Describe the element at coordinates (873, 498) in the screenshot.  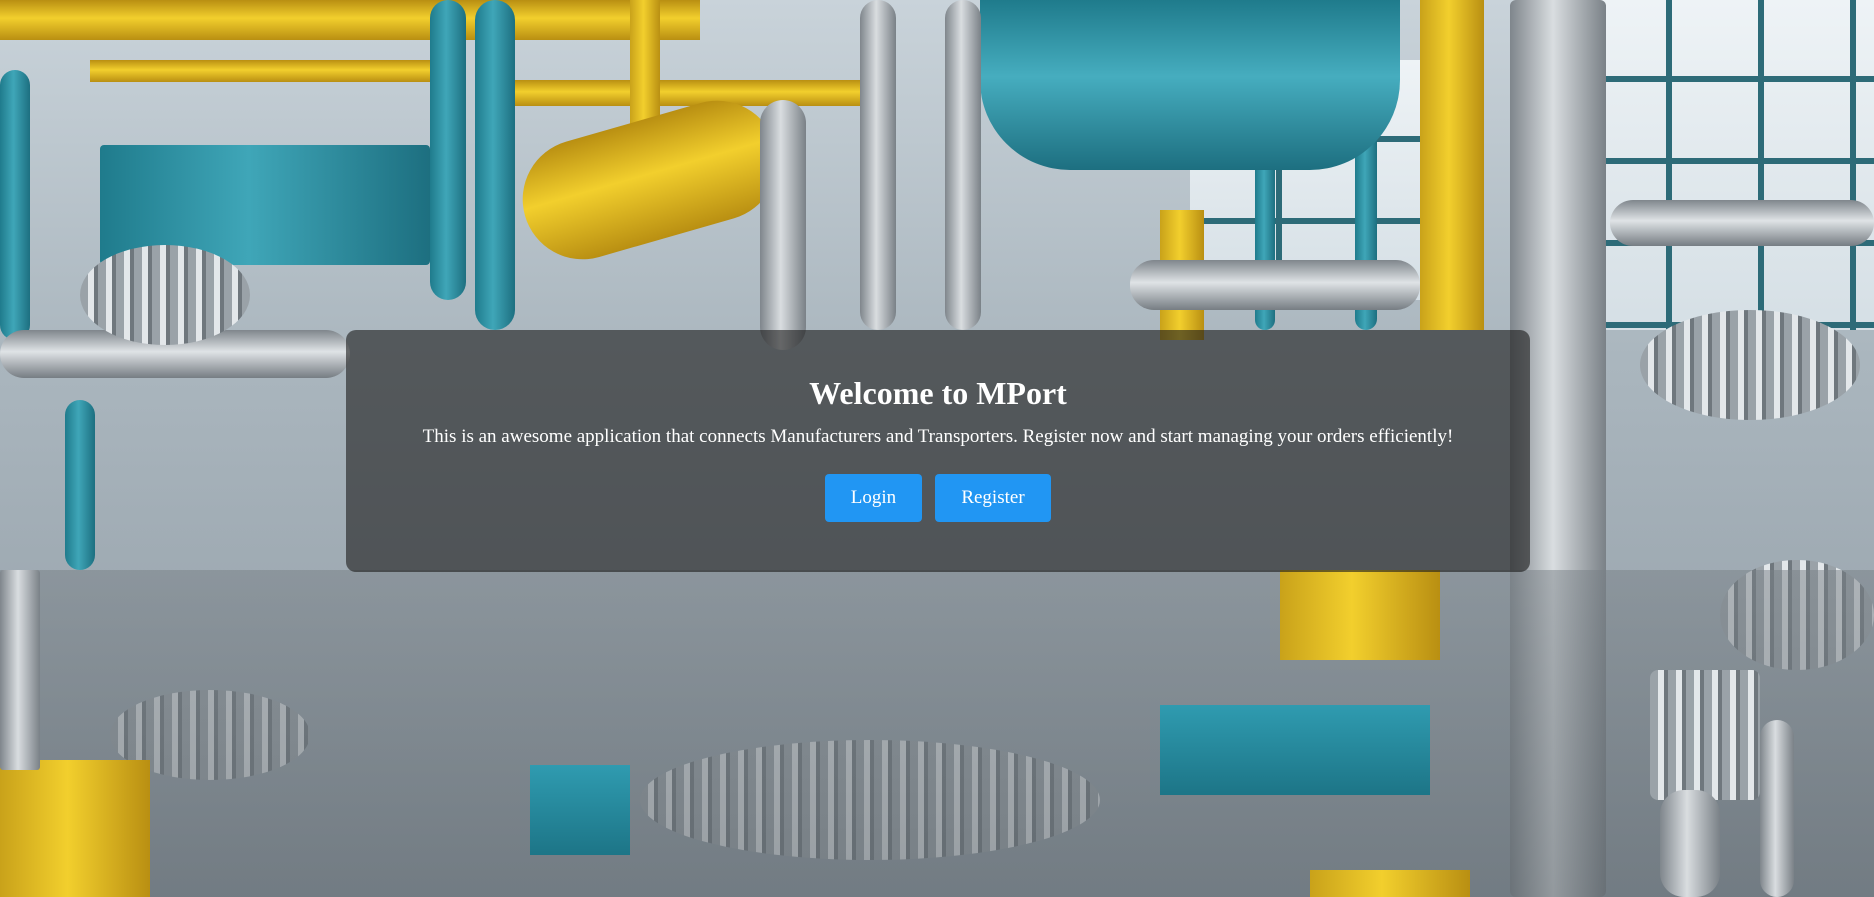
I see `login-button: Login` at that location.